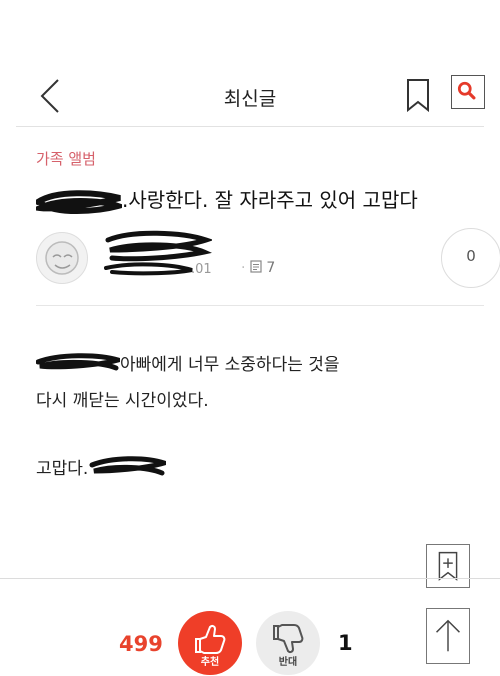  I want to click on oppose-label: 반대, so click(288, 662).